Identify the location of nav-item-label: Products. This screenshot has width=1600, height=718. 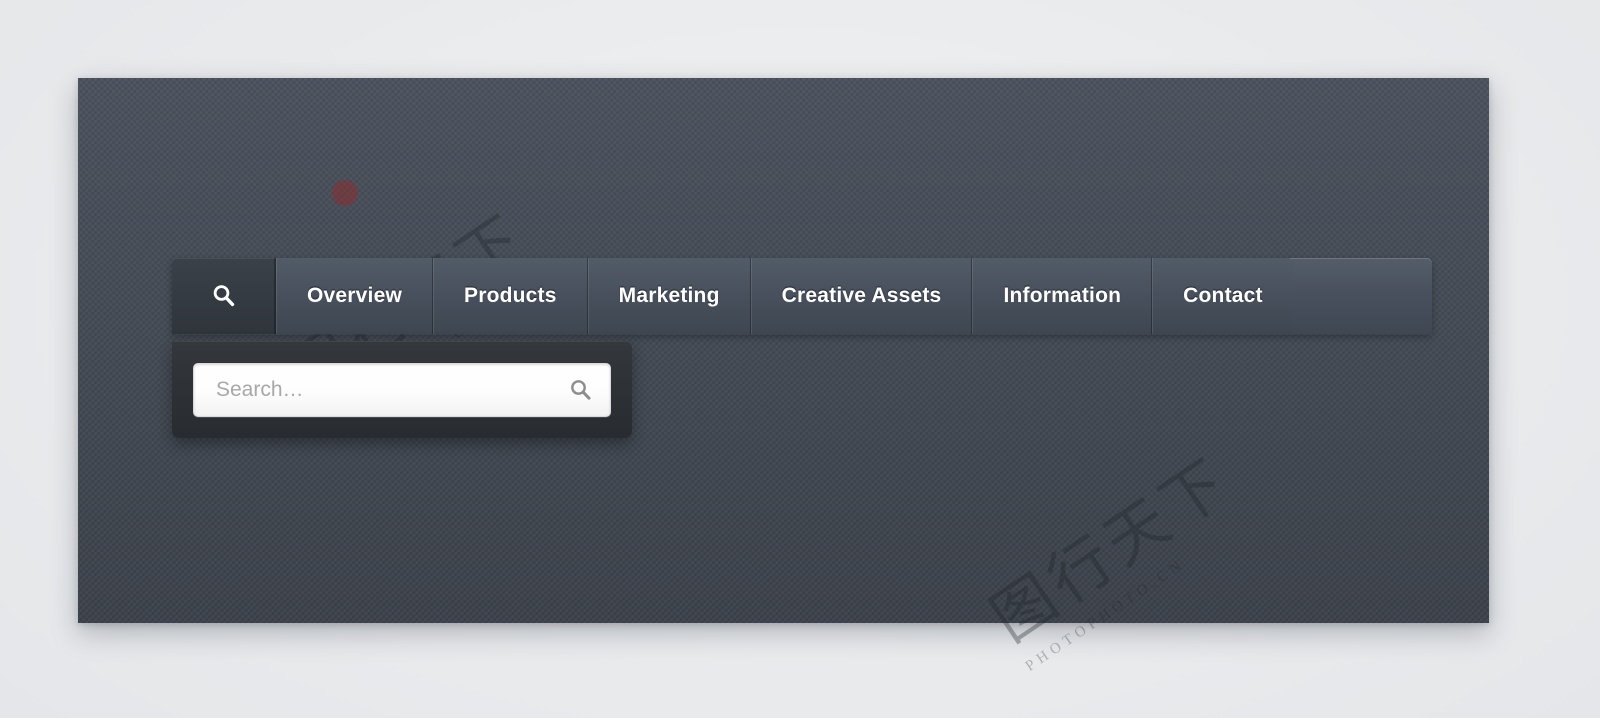
(510, 295).